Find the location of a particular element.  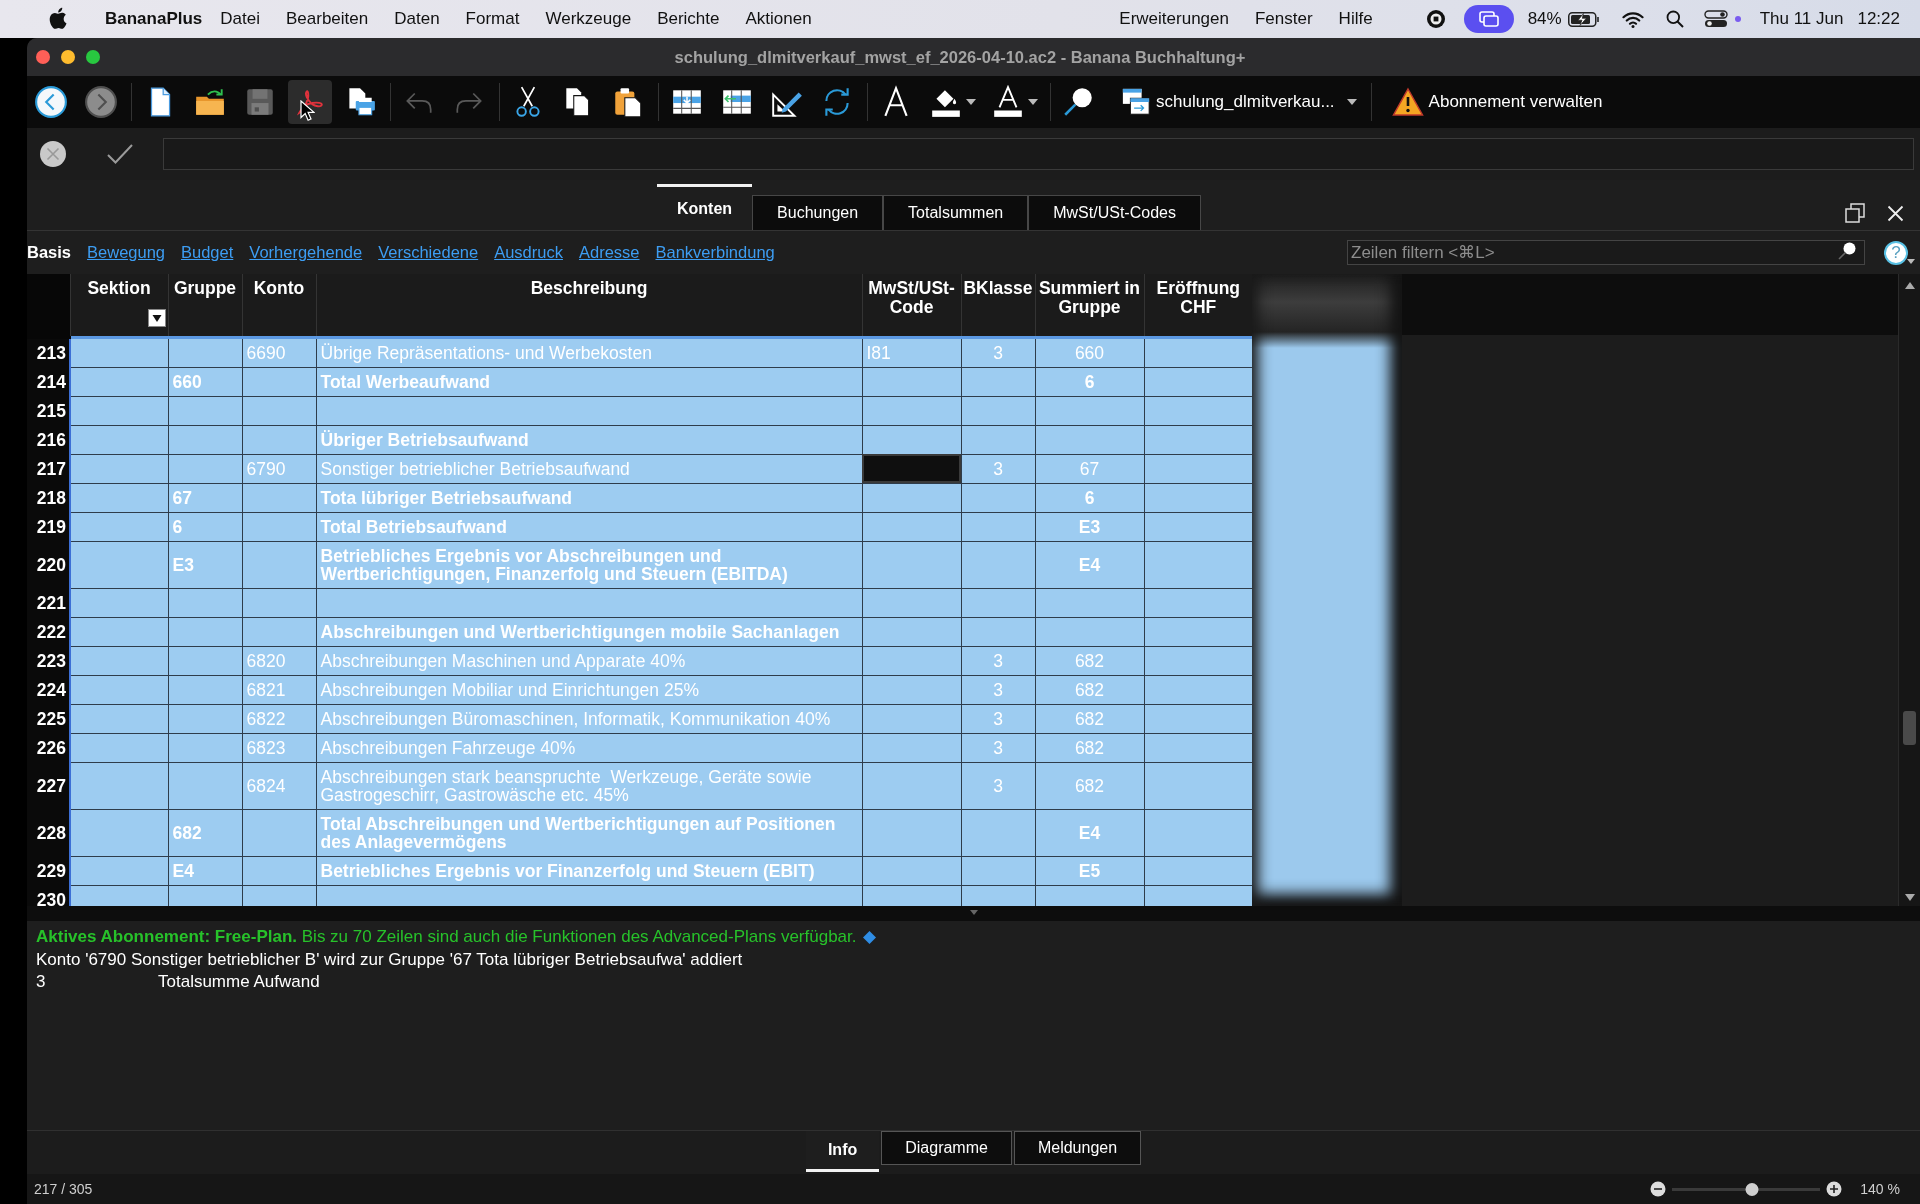

table-cell: Abschreibungen stark beanspruchte Werkzeuge, Geräte sowie Gastrogeschirr, Gastrowäsche etc. 45% is located at coordinates (589, 785).